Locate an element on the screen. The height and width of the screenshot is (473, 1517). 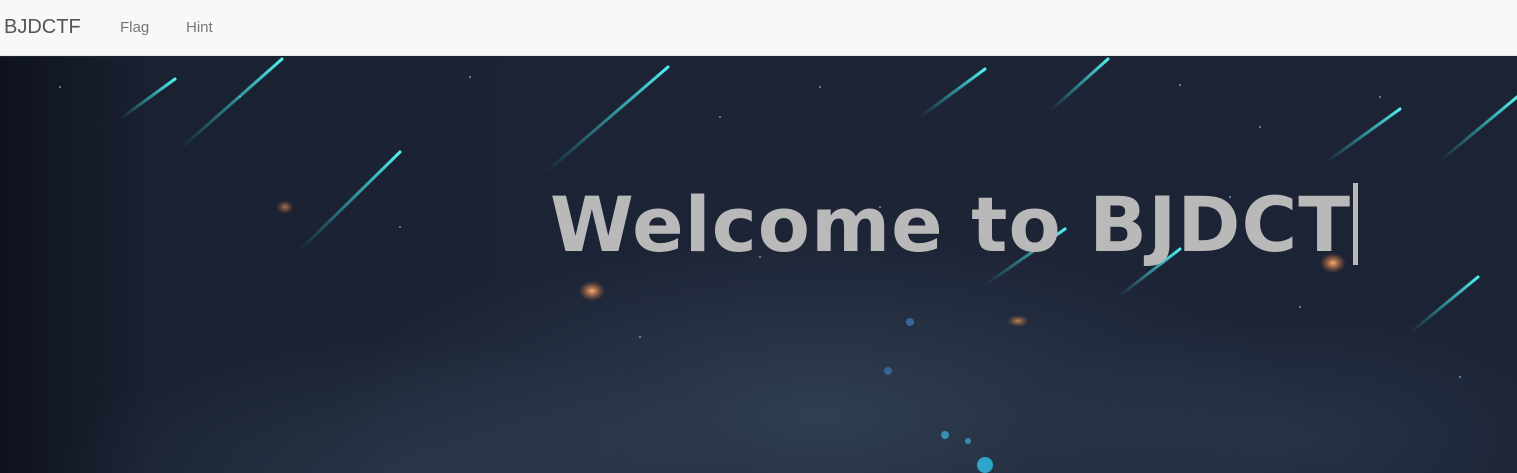
welcome-text: Welcome to BJDCT is located at coordinates (951, 224).